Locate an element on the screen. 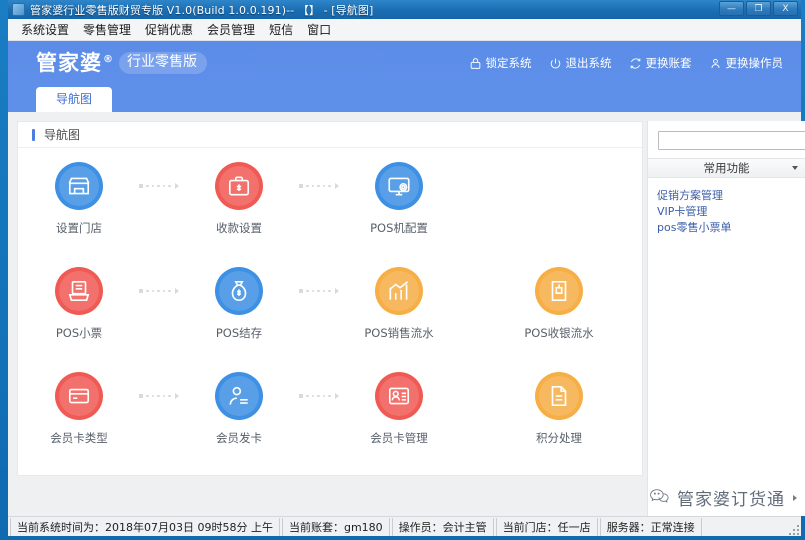  menu-item-retail-management: 零售管理 is located at coordinates (107, 29).